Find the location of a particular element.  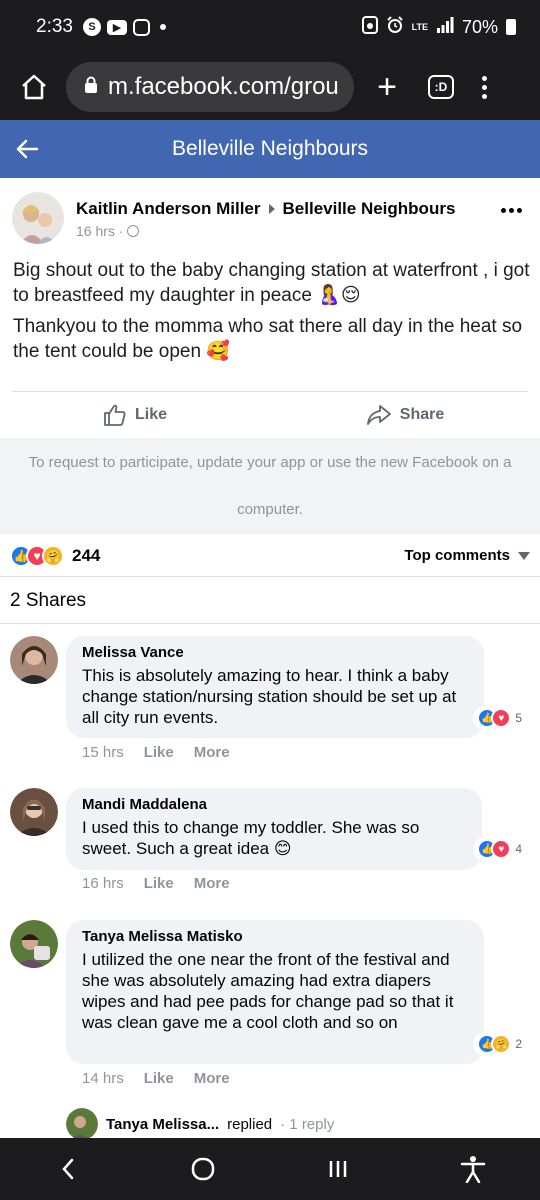

commenter-name: Tanya Melissa Matisko is located at coordinates (275, 936).